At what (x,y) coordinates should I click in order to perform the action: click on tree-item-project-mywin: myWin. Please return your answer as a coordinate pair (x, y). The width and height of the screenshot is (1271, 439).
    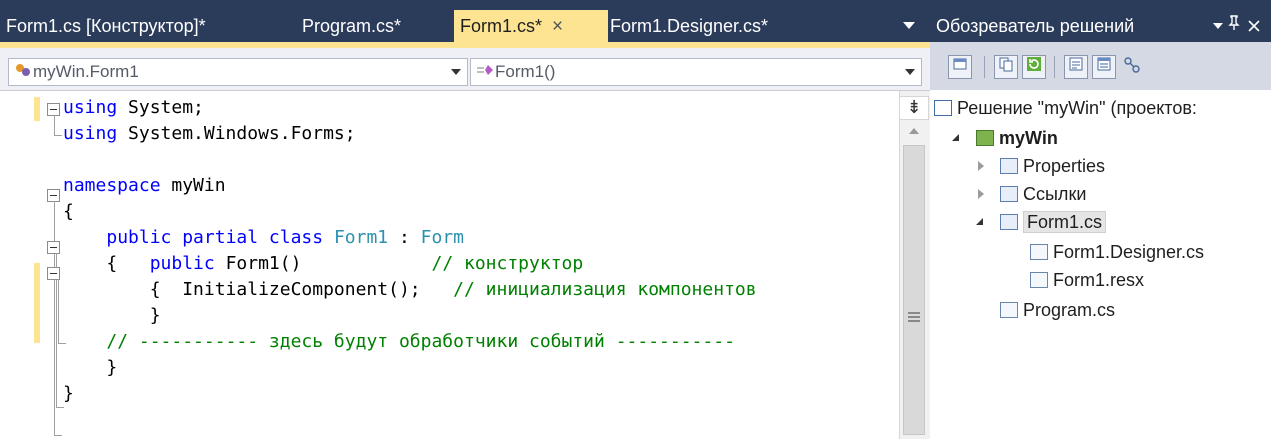
    Looking at the image, I should click on (1017, 138).